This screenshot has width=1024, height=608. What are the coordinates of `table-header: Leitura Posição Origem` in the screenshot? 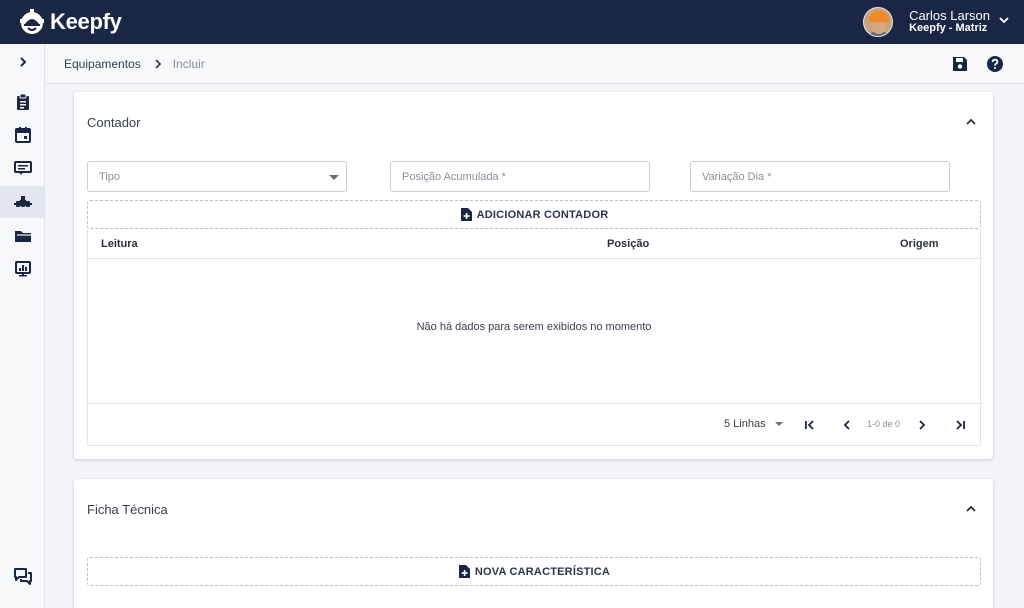 It's located at (534, 244).